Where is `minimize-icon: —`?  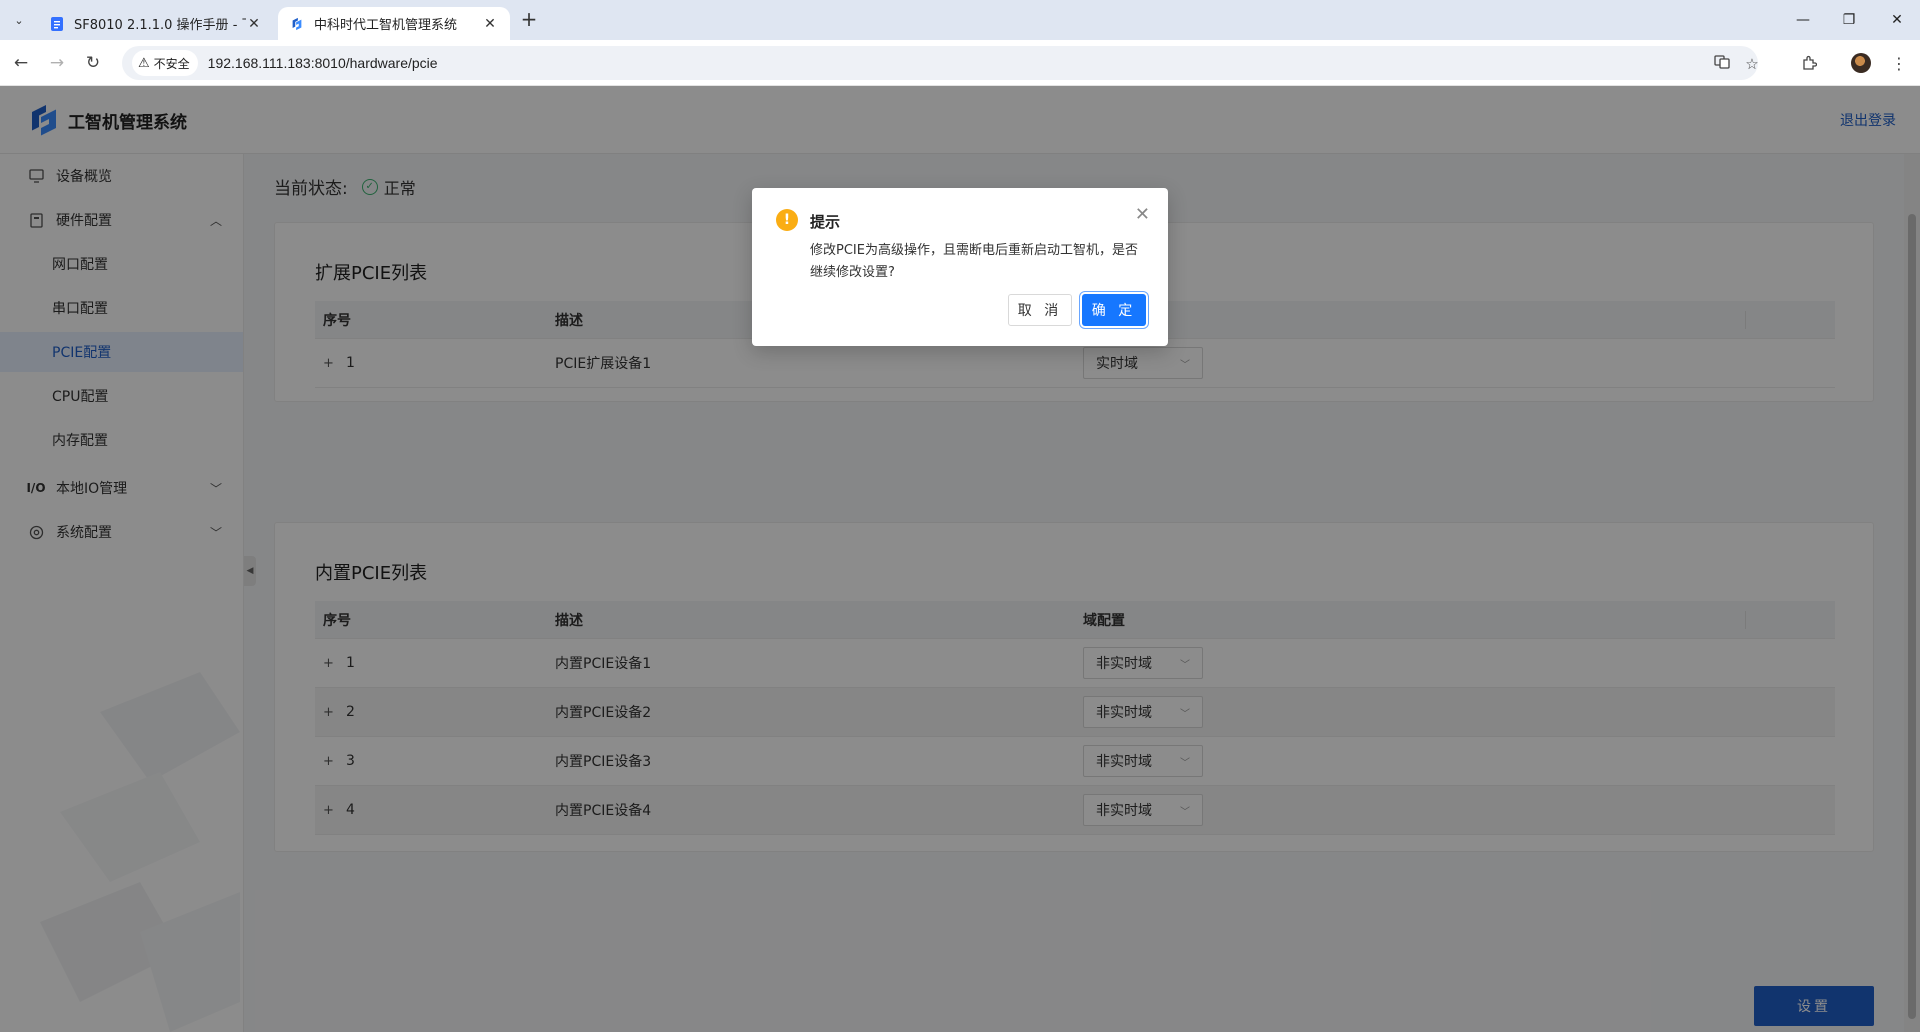 minimize-icon: — is located at coordinates (1803, 20).